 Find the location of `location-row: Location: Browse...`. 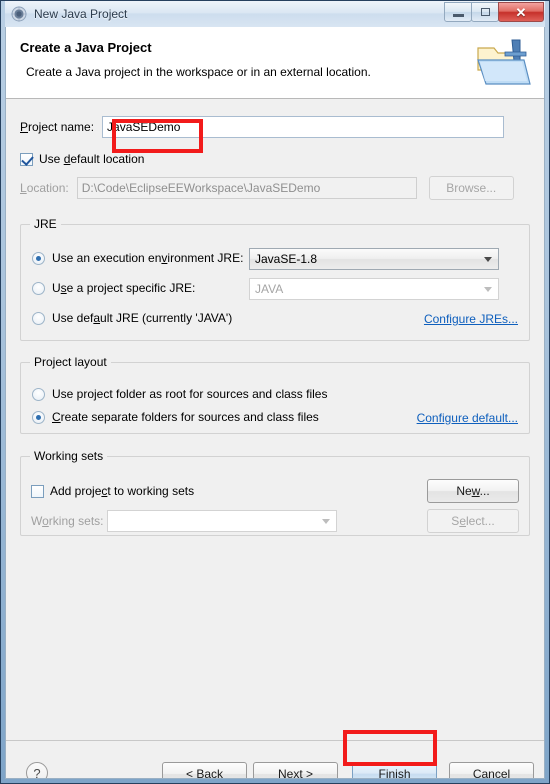

location-row: Location: Browse... is located at coordinates (275, 188).